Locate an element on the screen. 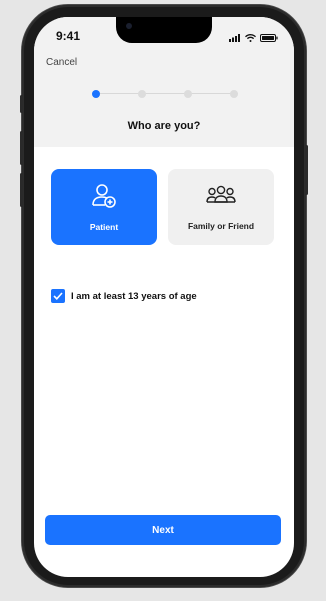 This screenshot has height=601, width=326. age-consent-checkbox is located at coordinates (58, 296).